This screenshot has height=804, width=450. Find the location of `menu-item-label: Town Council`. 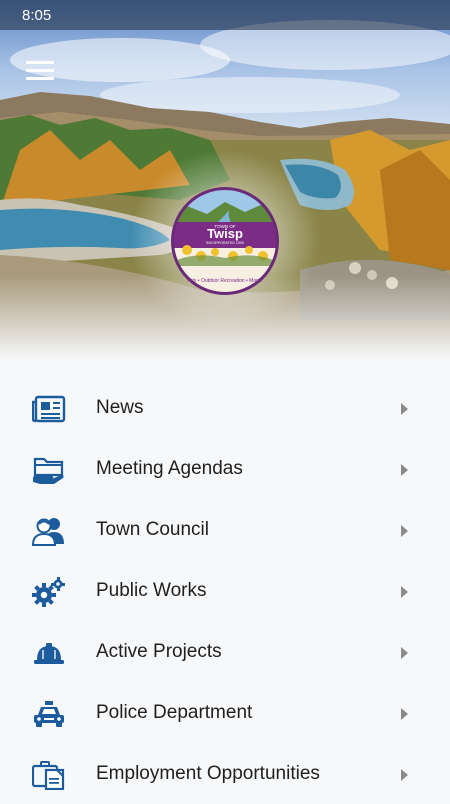

menu-item-label: Town Council is located at coordinates (152, 529).